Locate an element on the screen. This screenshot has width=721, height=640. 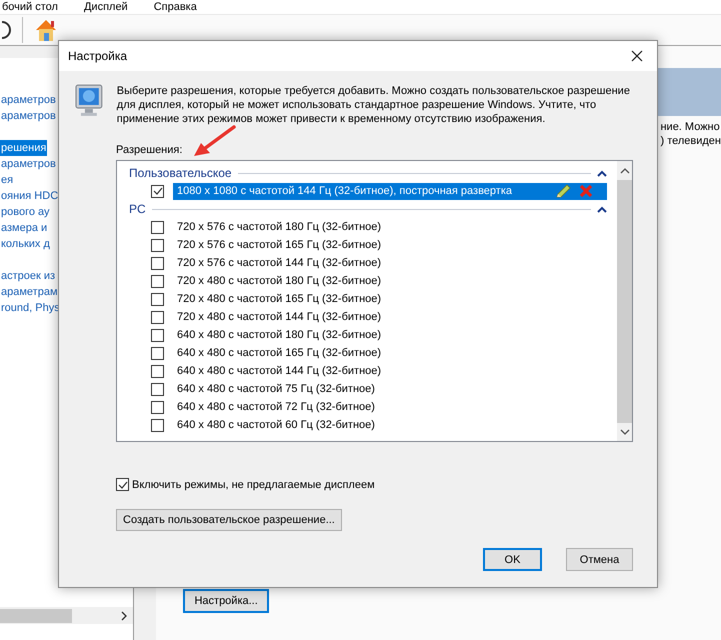
dialog-title: Настройка is located at coordinates (98, 56).